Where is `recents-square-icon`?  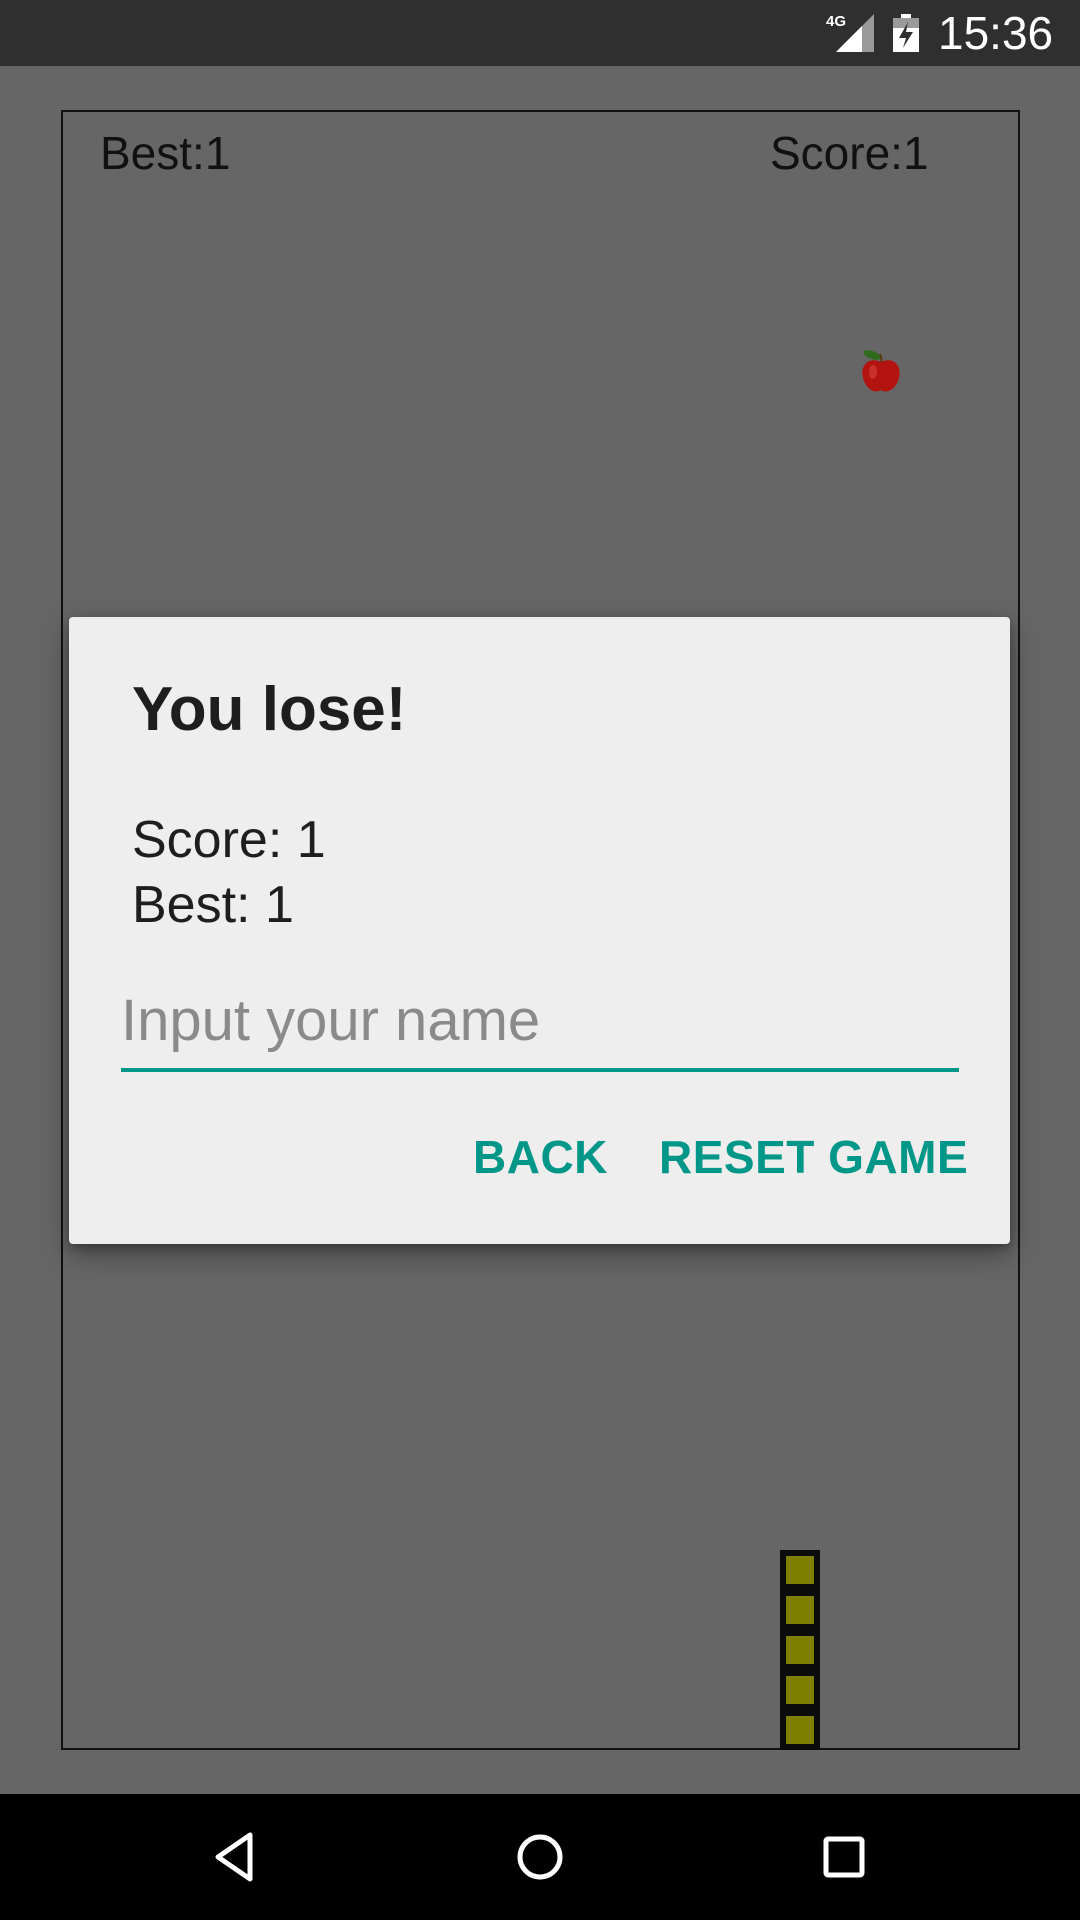
recents-square-icon is located at coordinates (844, 1857).